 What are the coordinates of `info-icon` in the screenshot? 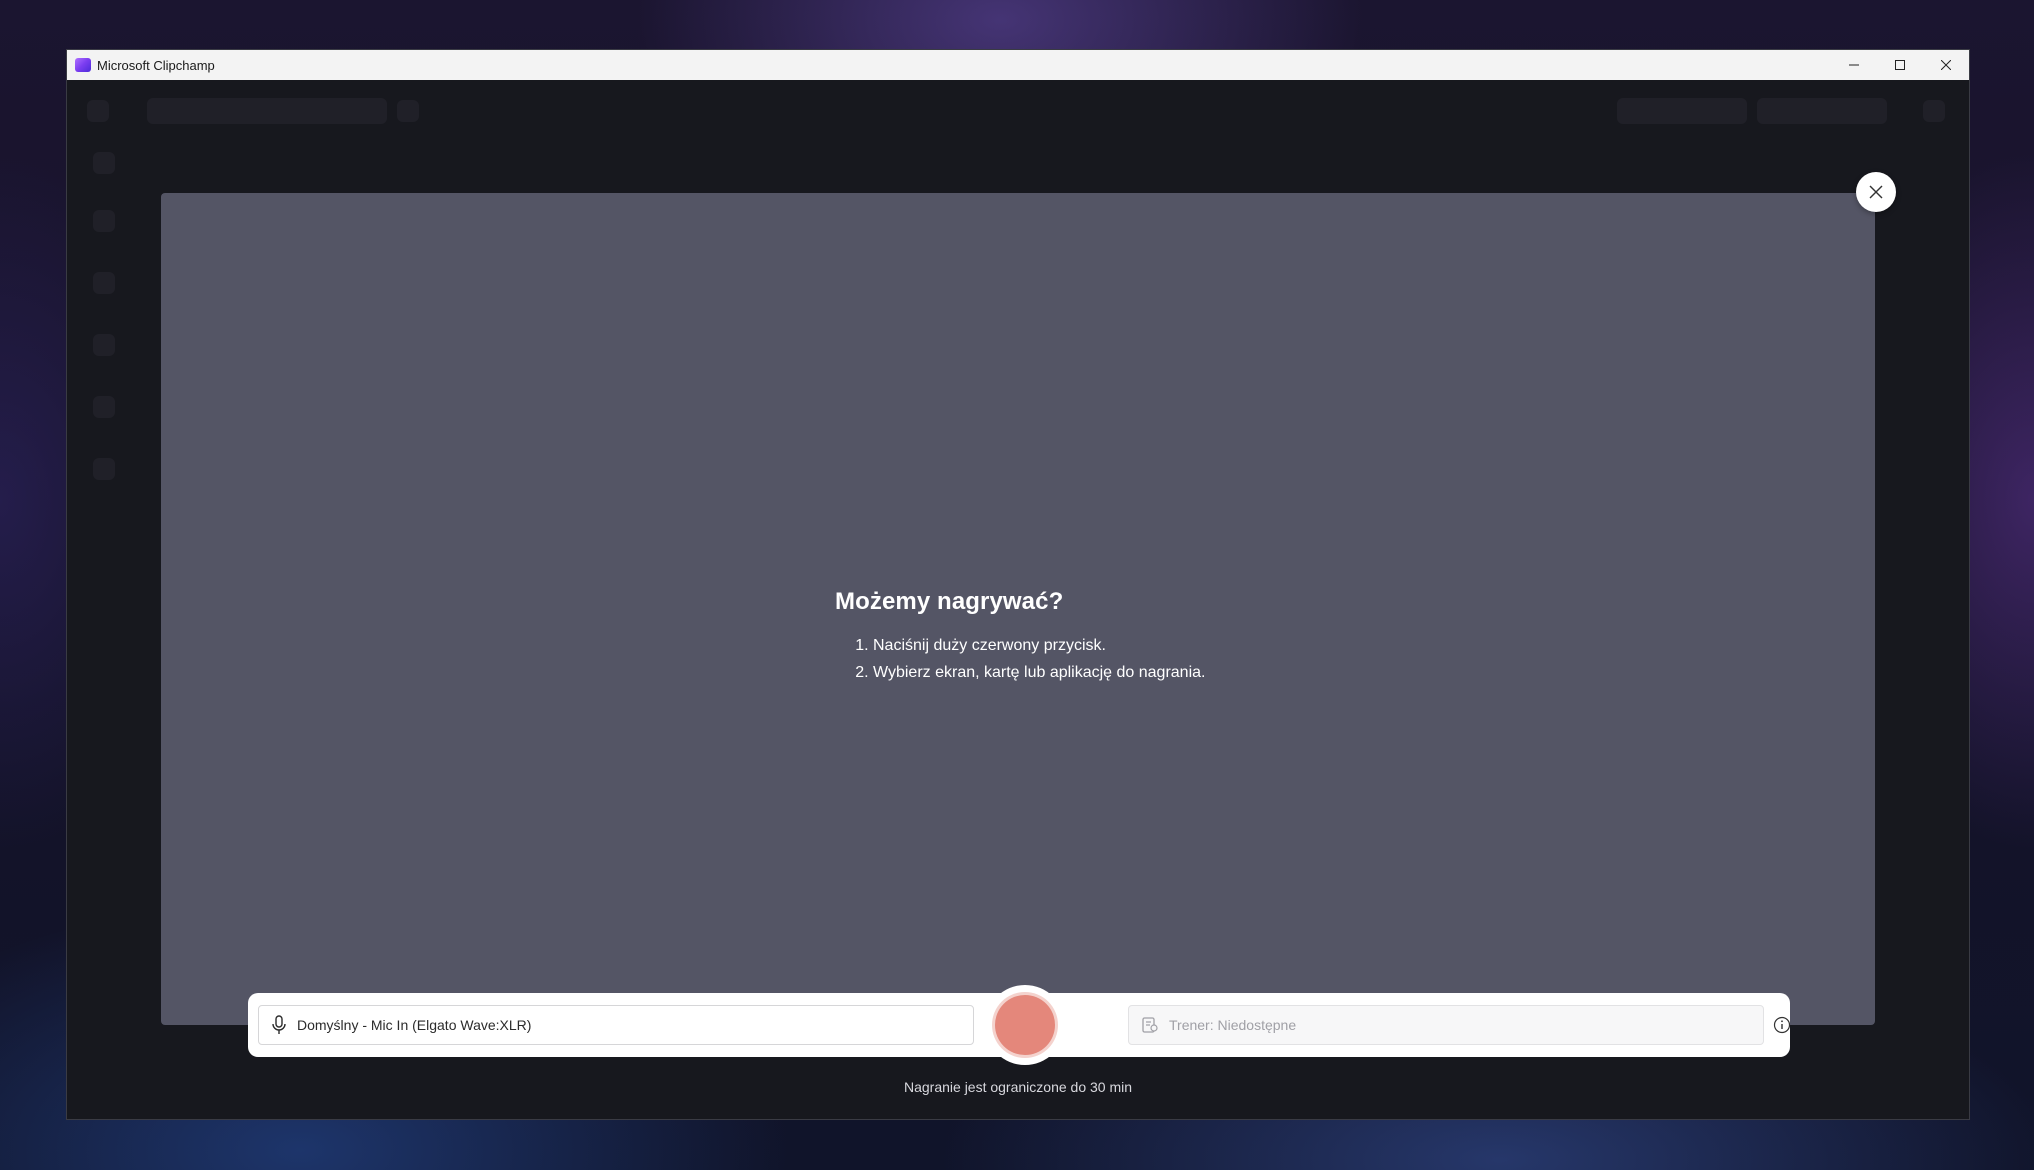 It's located at (1782, 1025).